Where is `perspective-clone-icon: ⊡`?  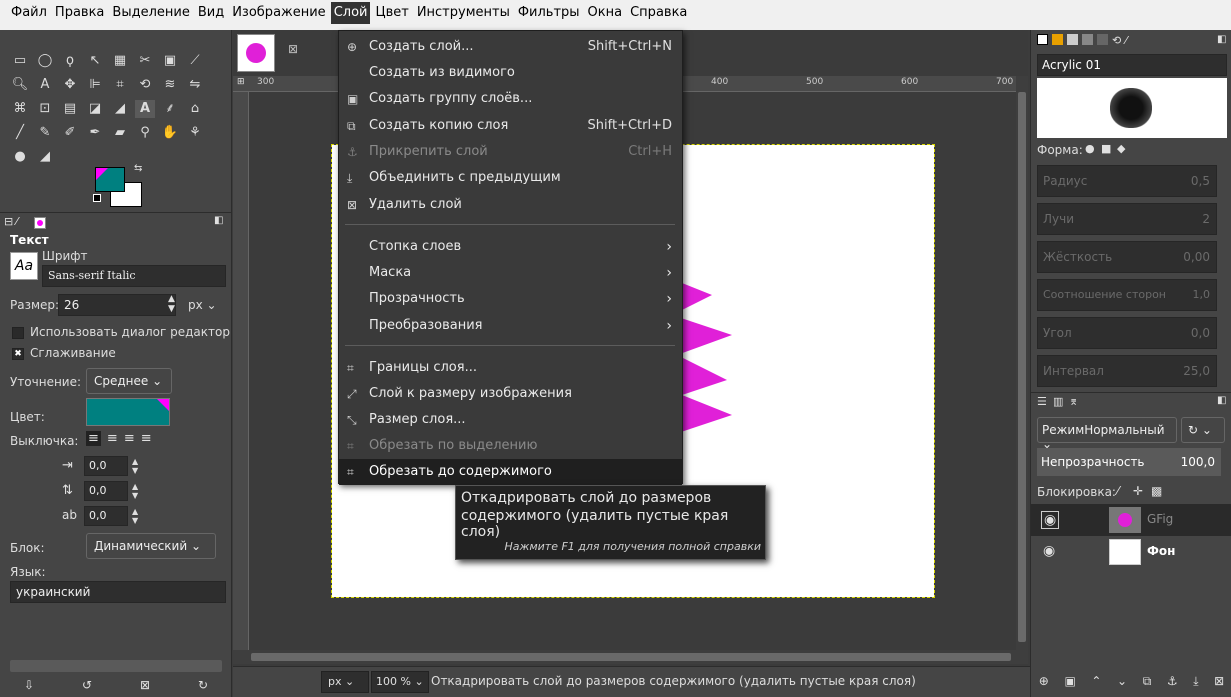 perspective-clone-icon: ⊡ is located at coordinates (45, 109).